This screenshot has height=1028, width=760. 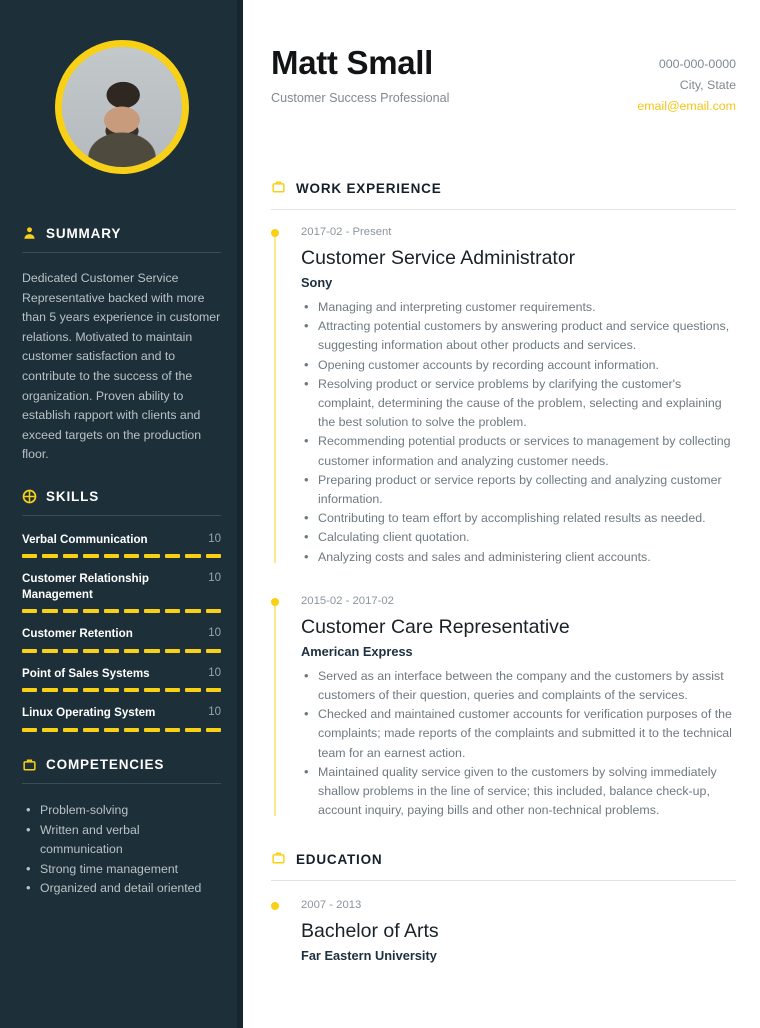 What do you see at coordinates (438, 258) in the screenshot?
I see `entry-title: Customer Service Administrator` at bounding box center [438, 258].